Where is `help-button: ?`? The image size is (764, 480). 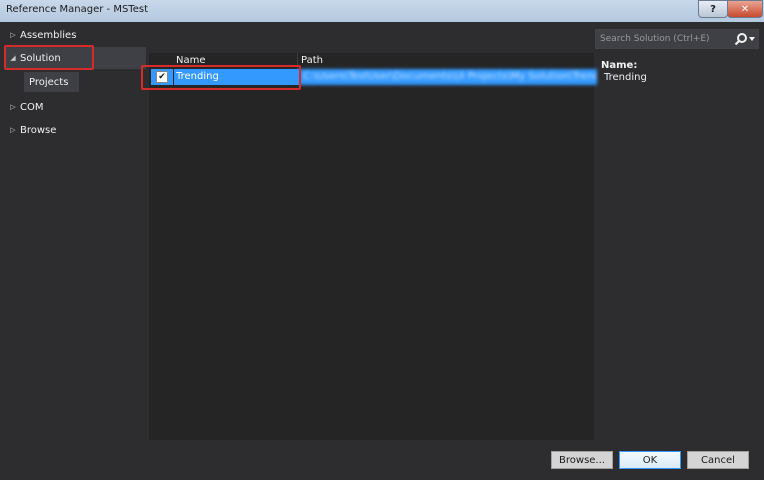
help-button: ? is located at coordinates (713, 9).